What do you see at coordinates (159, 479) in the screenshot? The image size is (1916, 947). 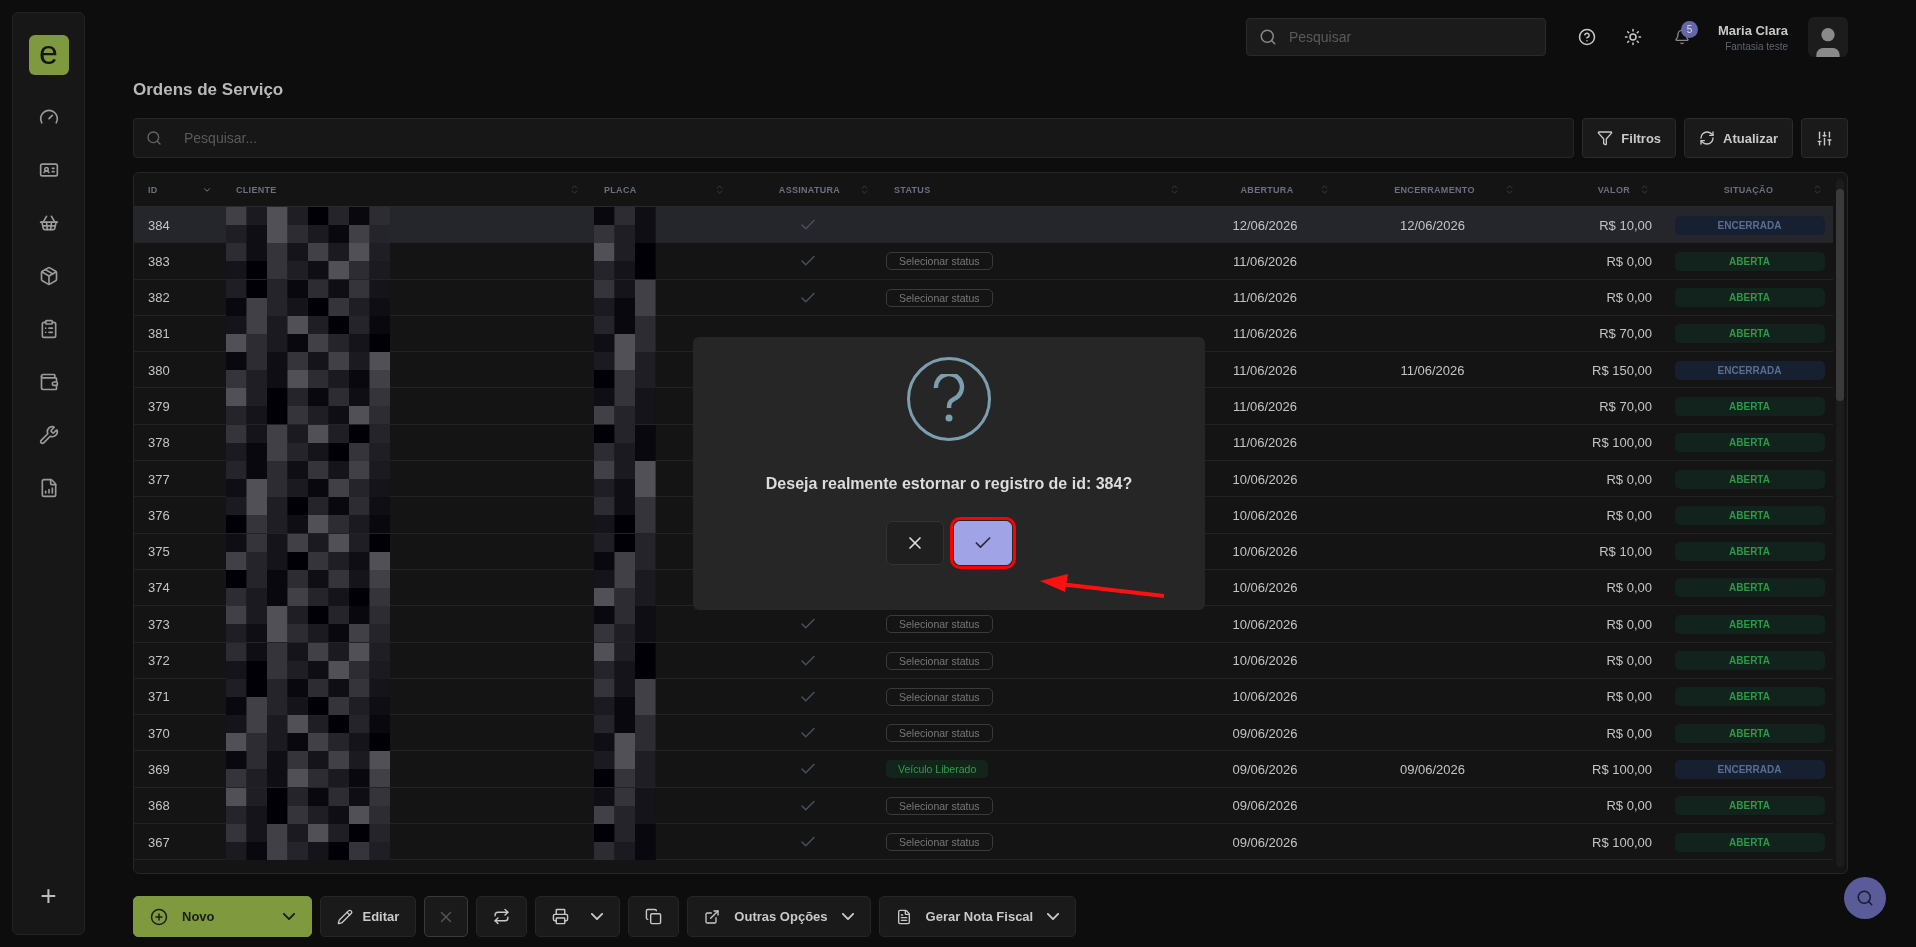 I see `id-cell: 377` at bounding box center [159, 479].